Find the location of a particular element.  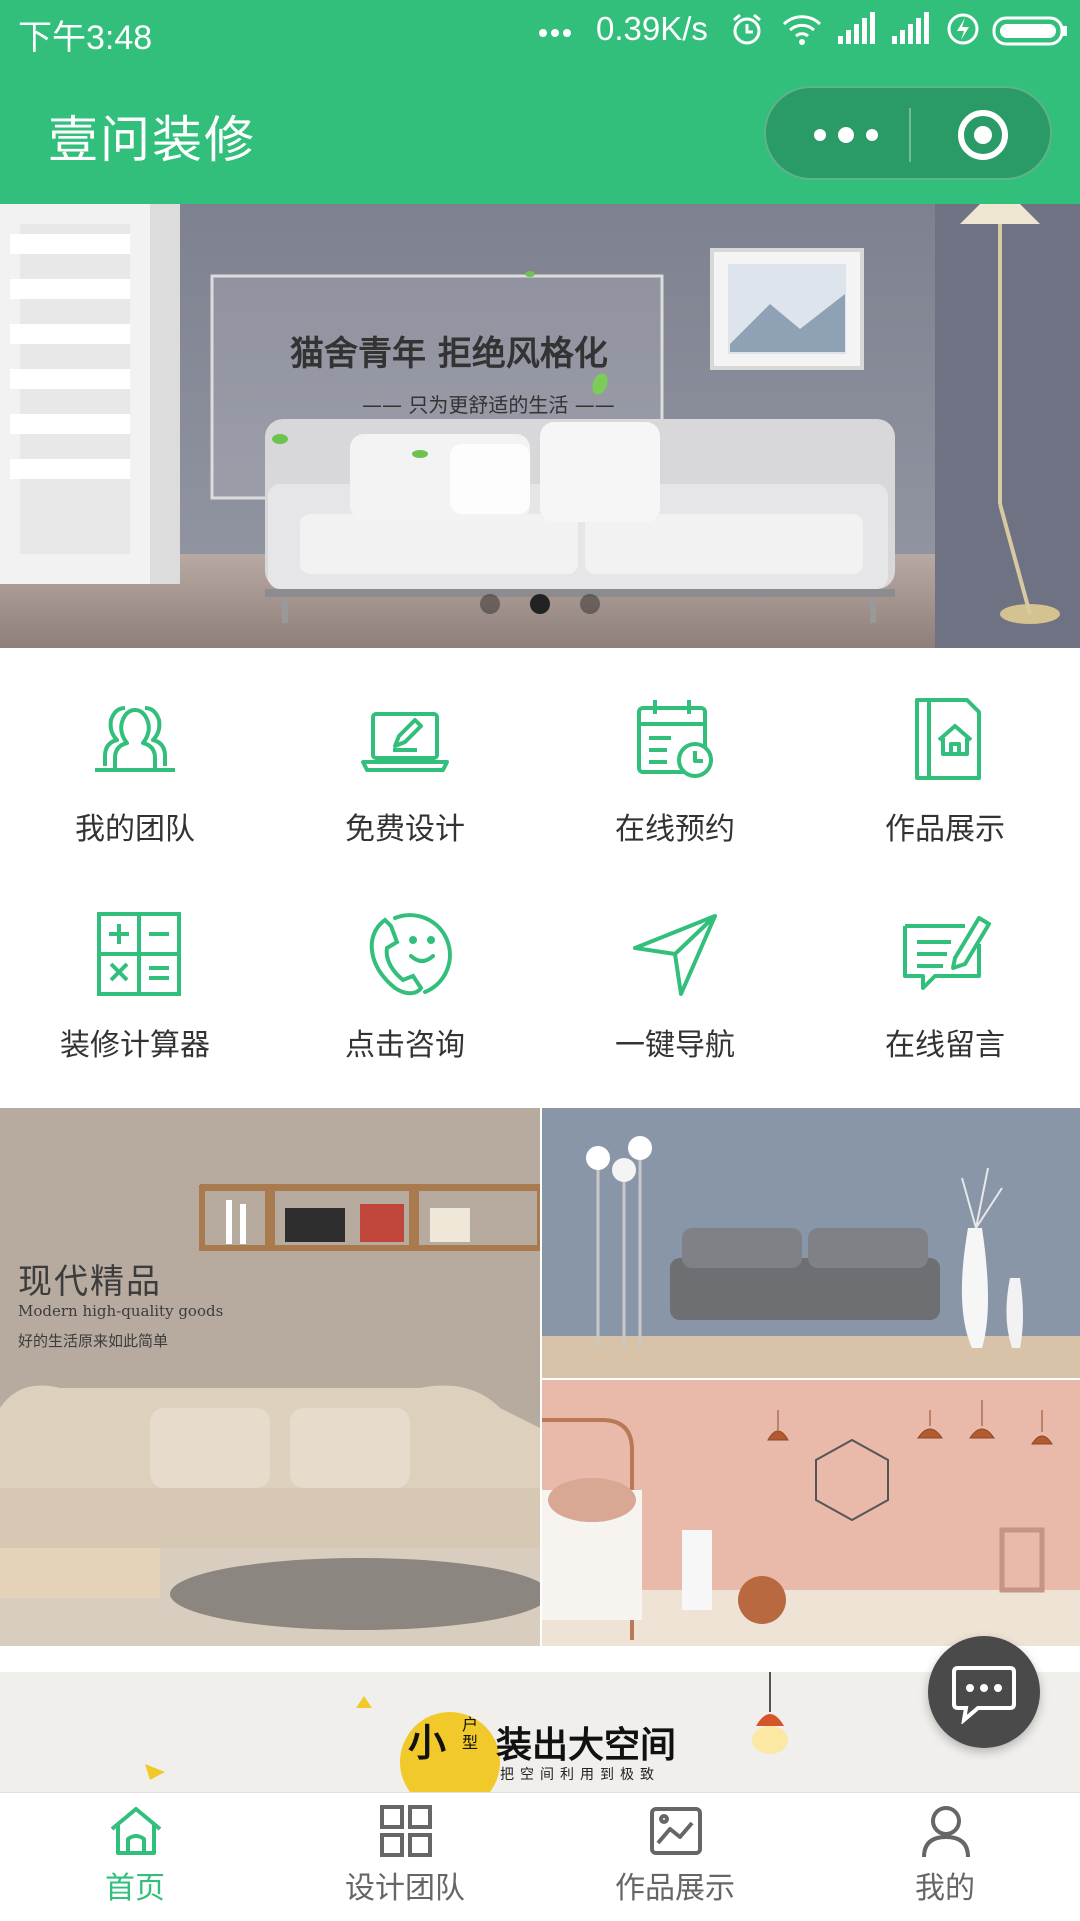

menu-item-calculator: 装修计算器 is located at coordinates (135, 969).